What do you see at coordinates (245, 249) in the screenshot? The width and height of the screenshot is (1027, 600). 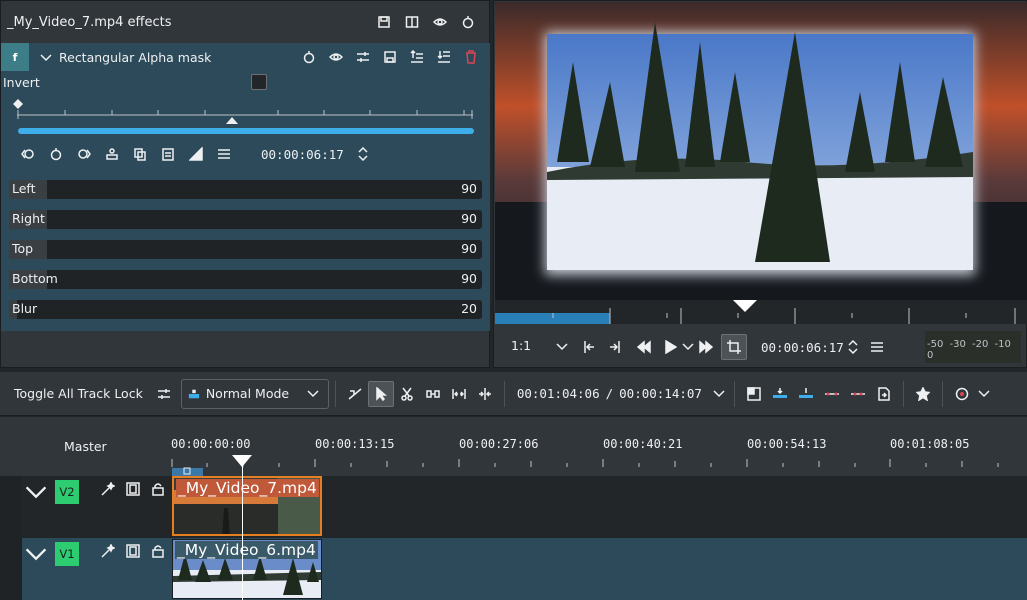 I see `param-slider-top: Top 90` at bounding box center [245, 249].